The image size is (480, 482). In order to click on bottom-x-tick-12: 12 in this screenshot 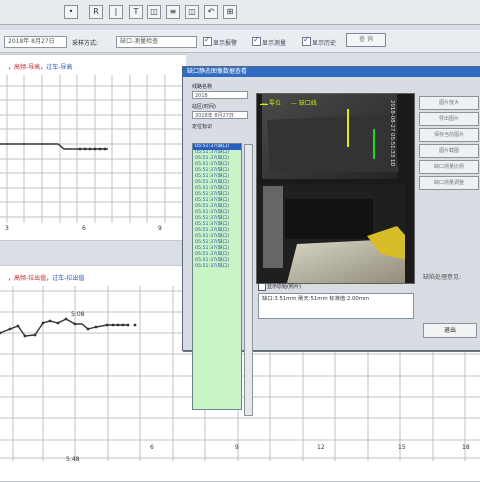, I will do `click(321, 447)`.